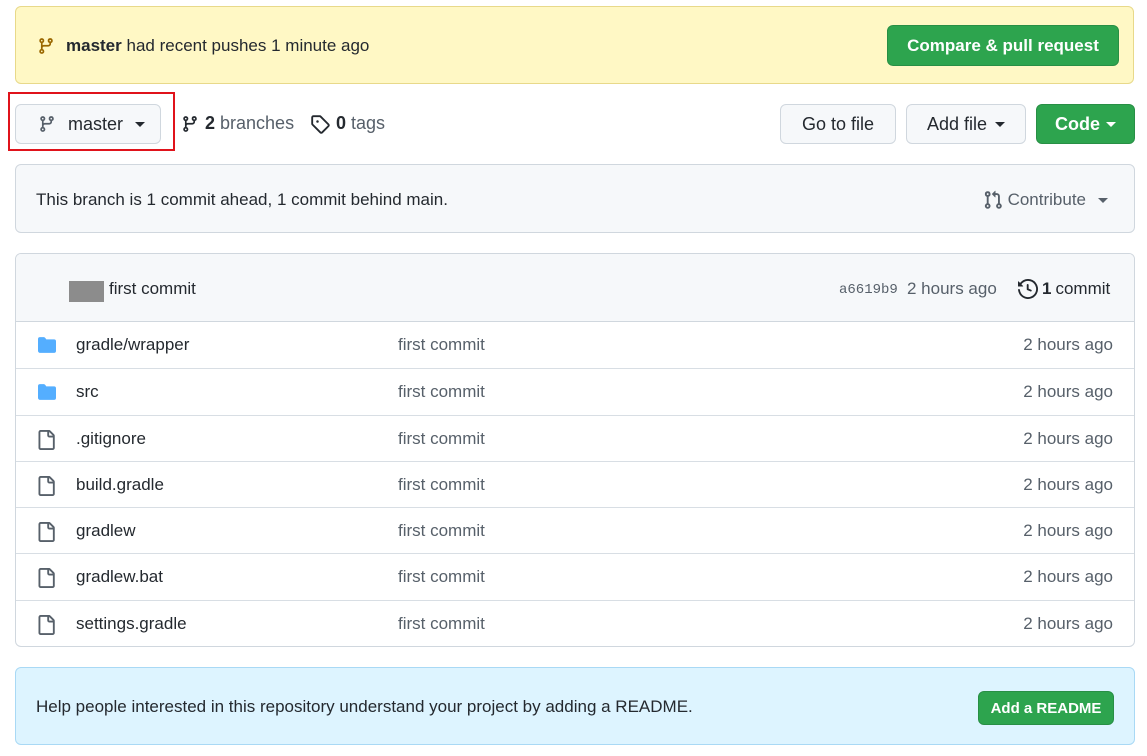 The height and width of the screenshot is (756, 1147). Describe the element at coordinates (341, 123) in the screenshot. I see `tags-count: 0` at that location.